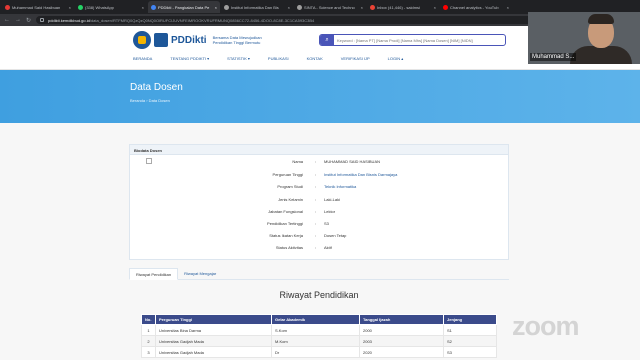  What do you see at coordinates (327, 40) in the screenshot?
I see `search-icon: ⌕` at bounding box center [327, 40].